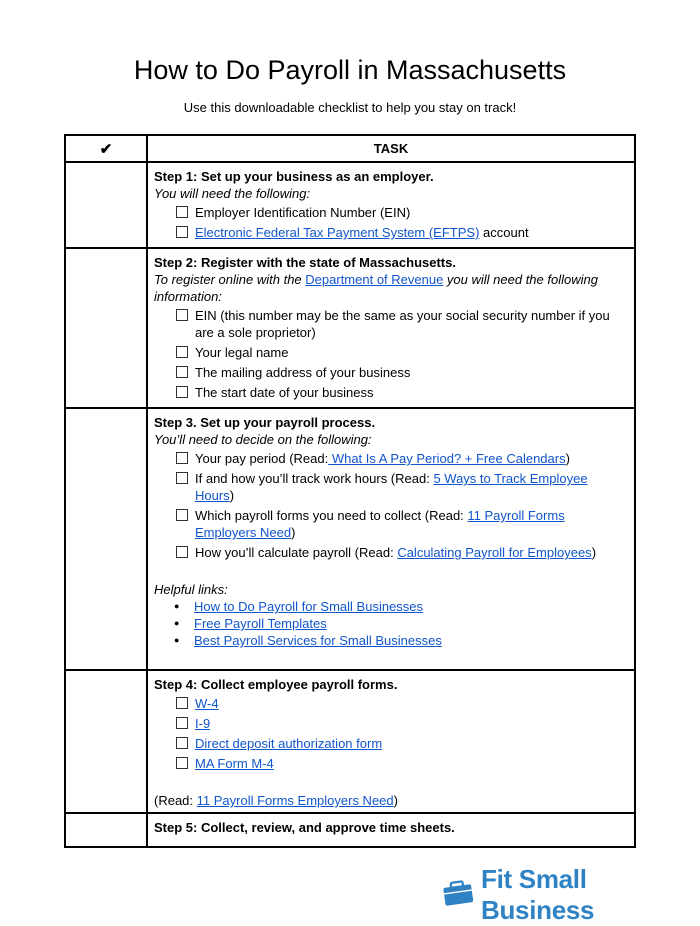 Image resolution: width=700 pixels, height=926 pixels. I want to click on item-text: Your legal name, so click(242, 352).